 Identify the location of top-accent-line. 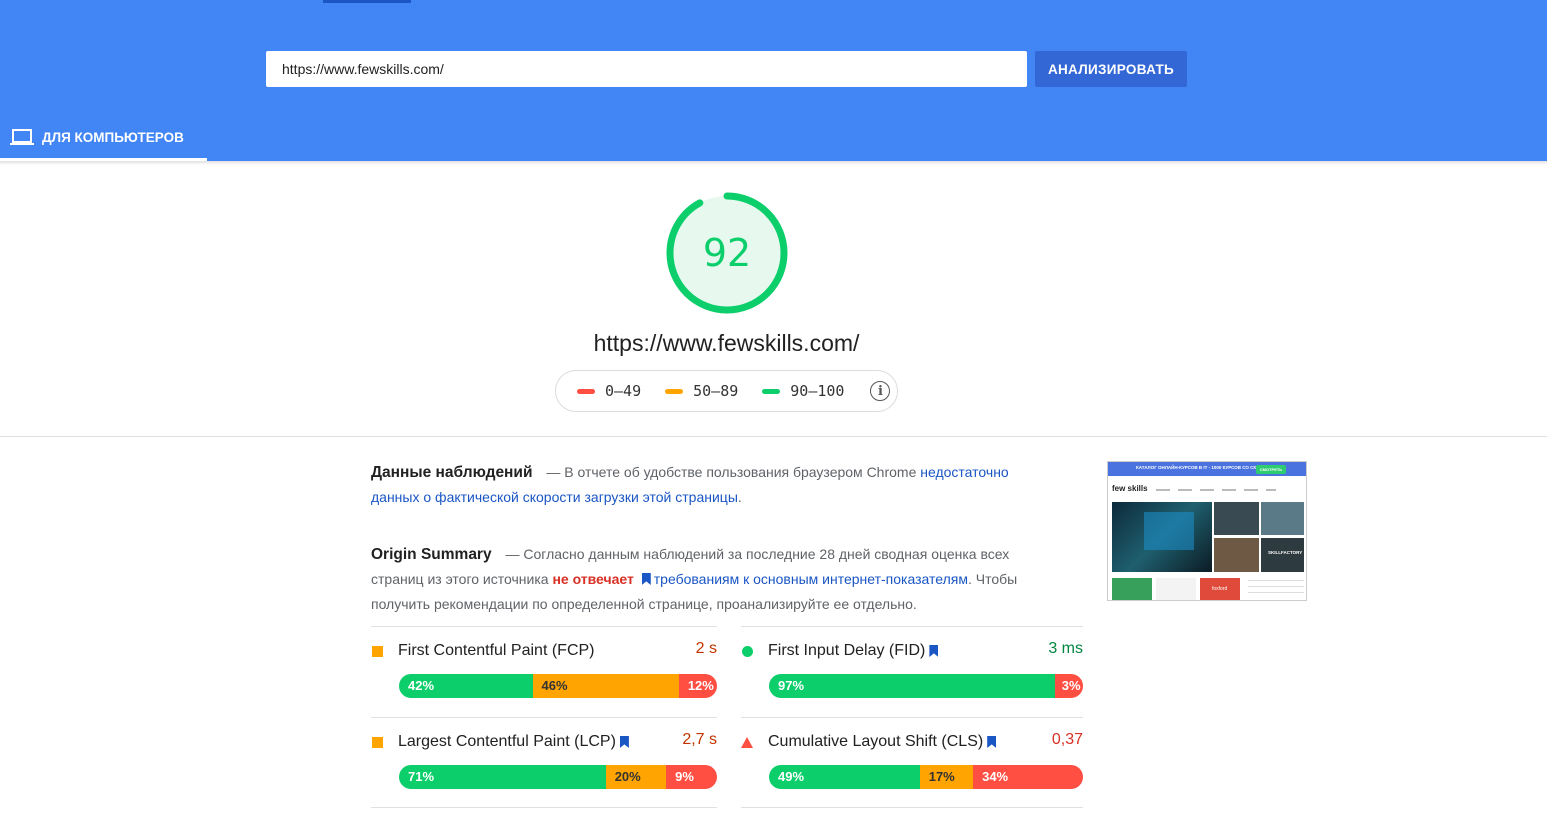
(367, 1).